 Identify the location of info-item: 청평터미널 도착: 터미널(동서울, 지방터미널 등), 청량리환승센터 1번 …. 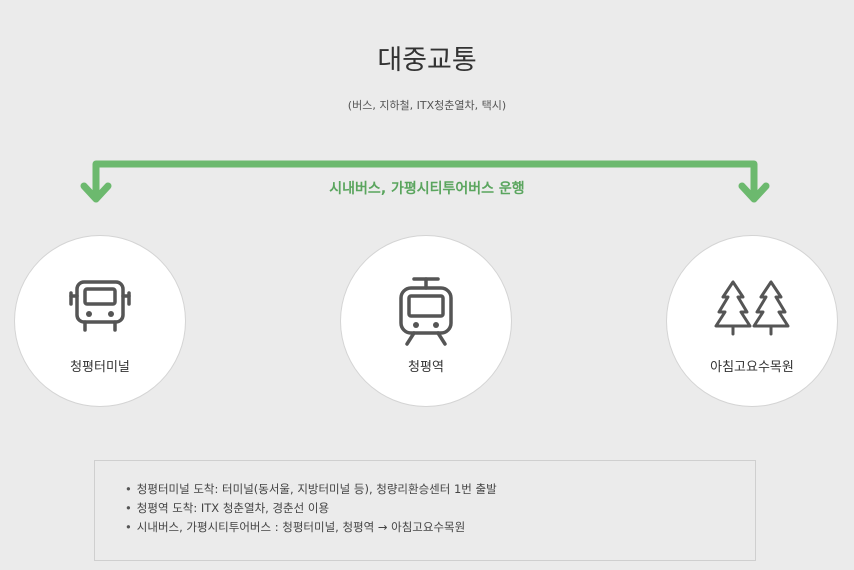
(440, 489).